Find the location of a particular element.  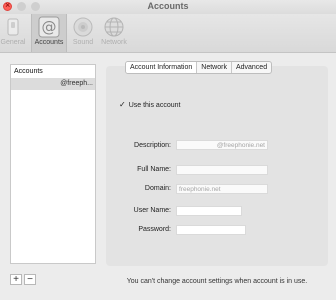

switch-icon is located at coordinates (13, 27).